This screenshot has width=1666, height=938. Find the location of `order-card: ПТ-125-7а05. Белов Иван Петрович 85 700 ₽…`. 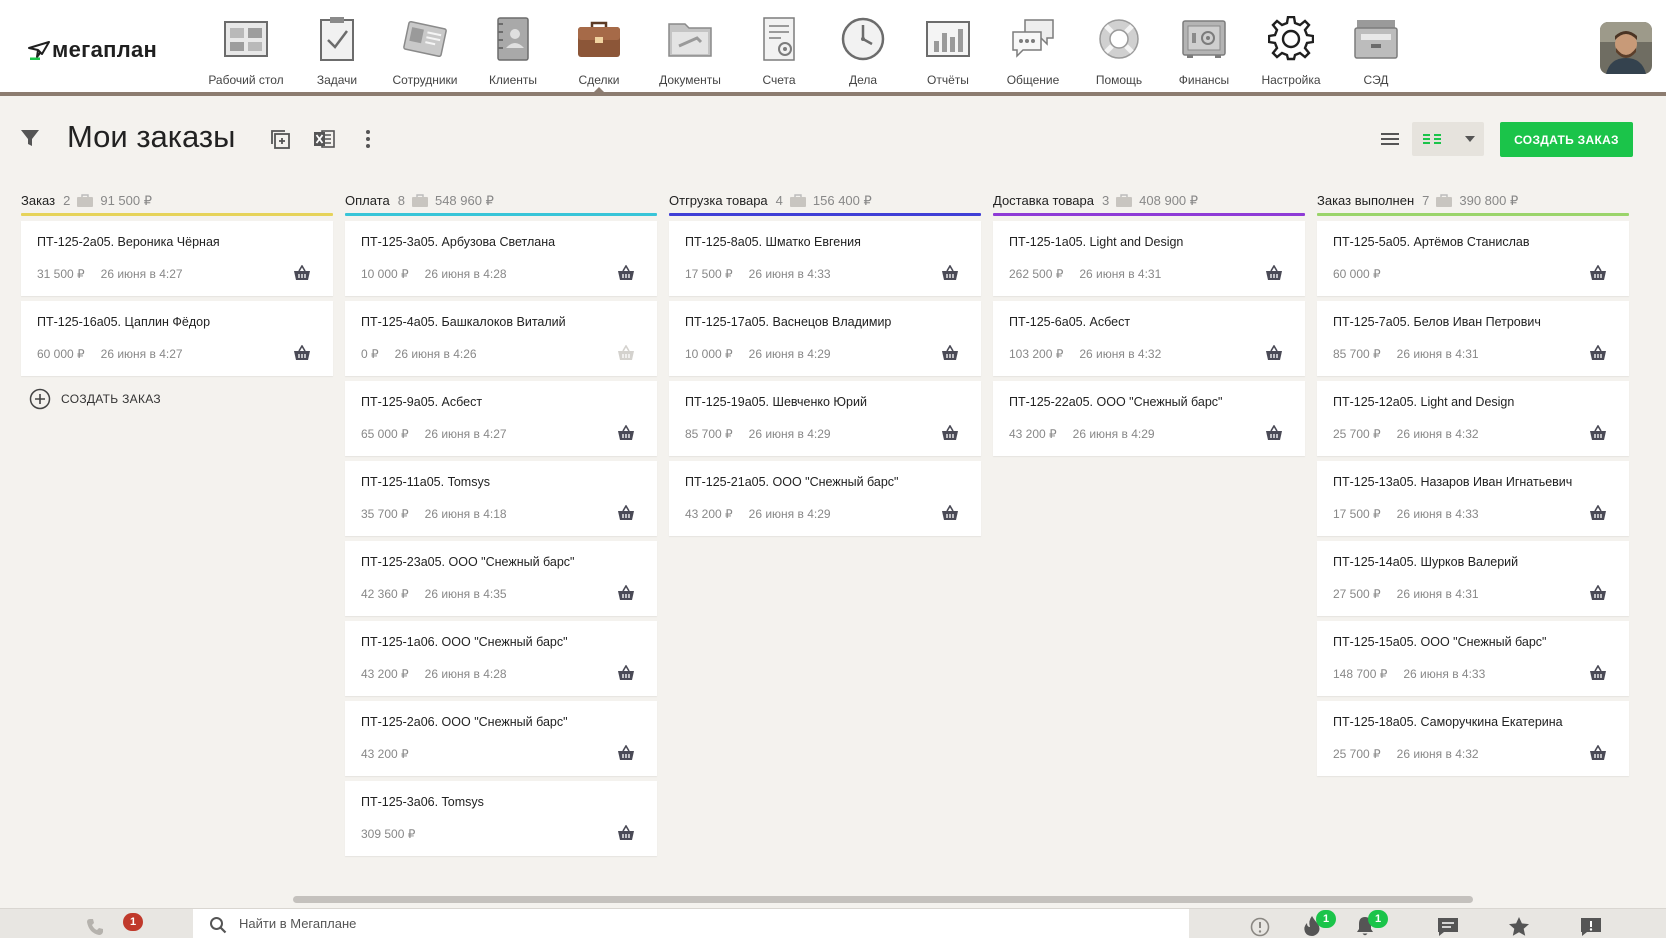

order-card: ПТ-125-7а05. Белов Иван Петрович 85 700 ₽… is located at coordinates (1473, 338).